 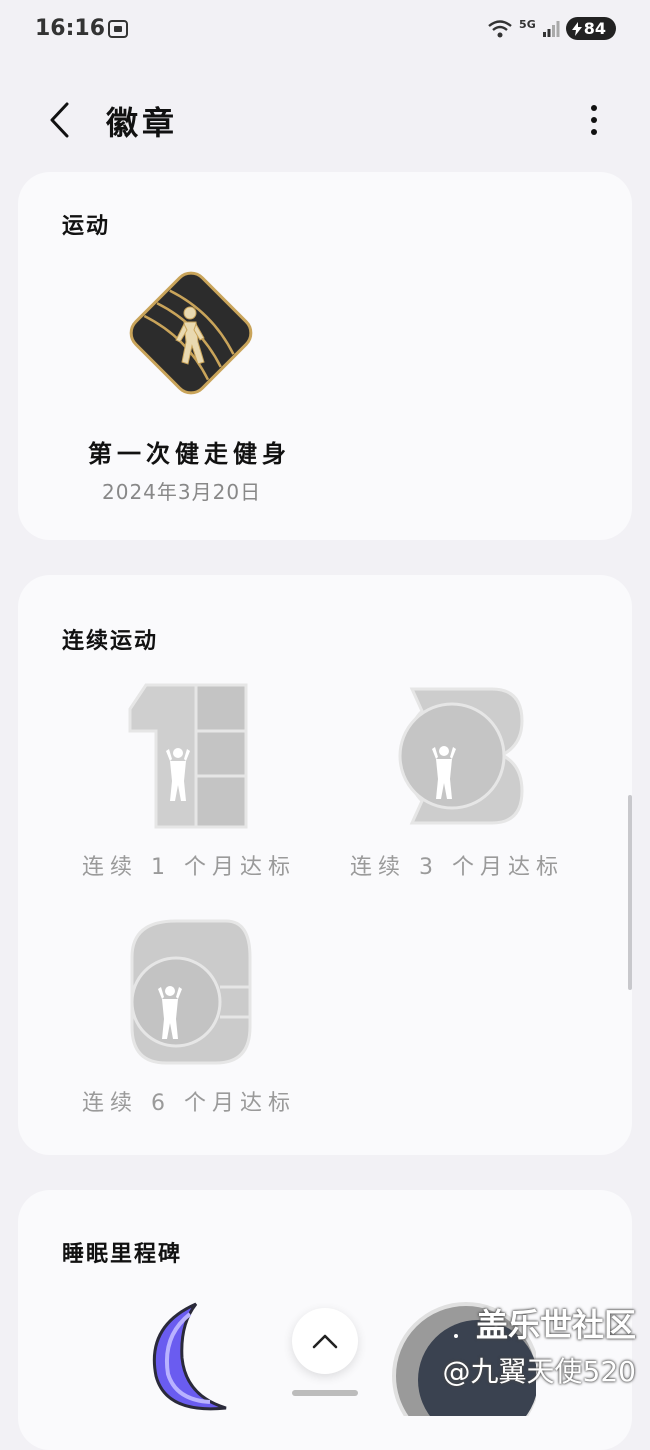 What do you see at coordinates (182, 492) in the screenshot?
I see `badge-date: 2024年3月20日` at bounding box center [182, 492].